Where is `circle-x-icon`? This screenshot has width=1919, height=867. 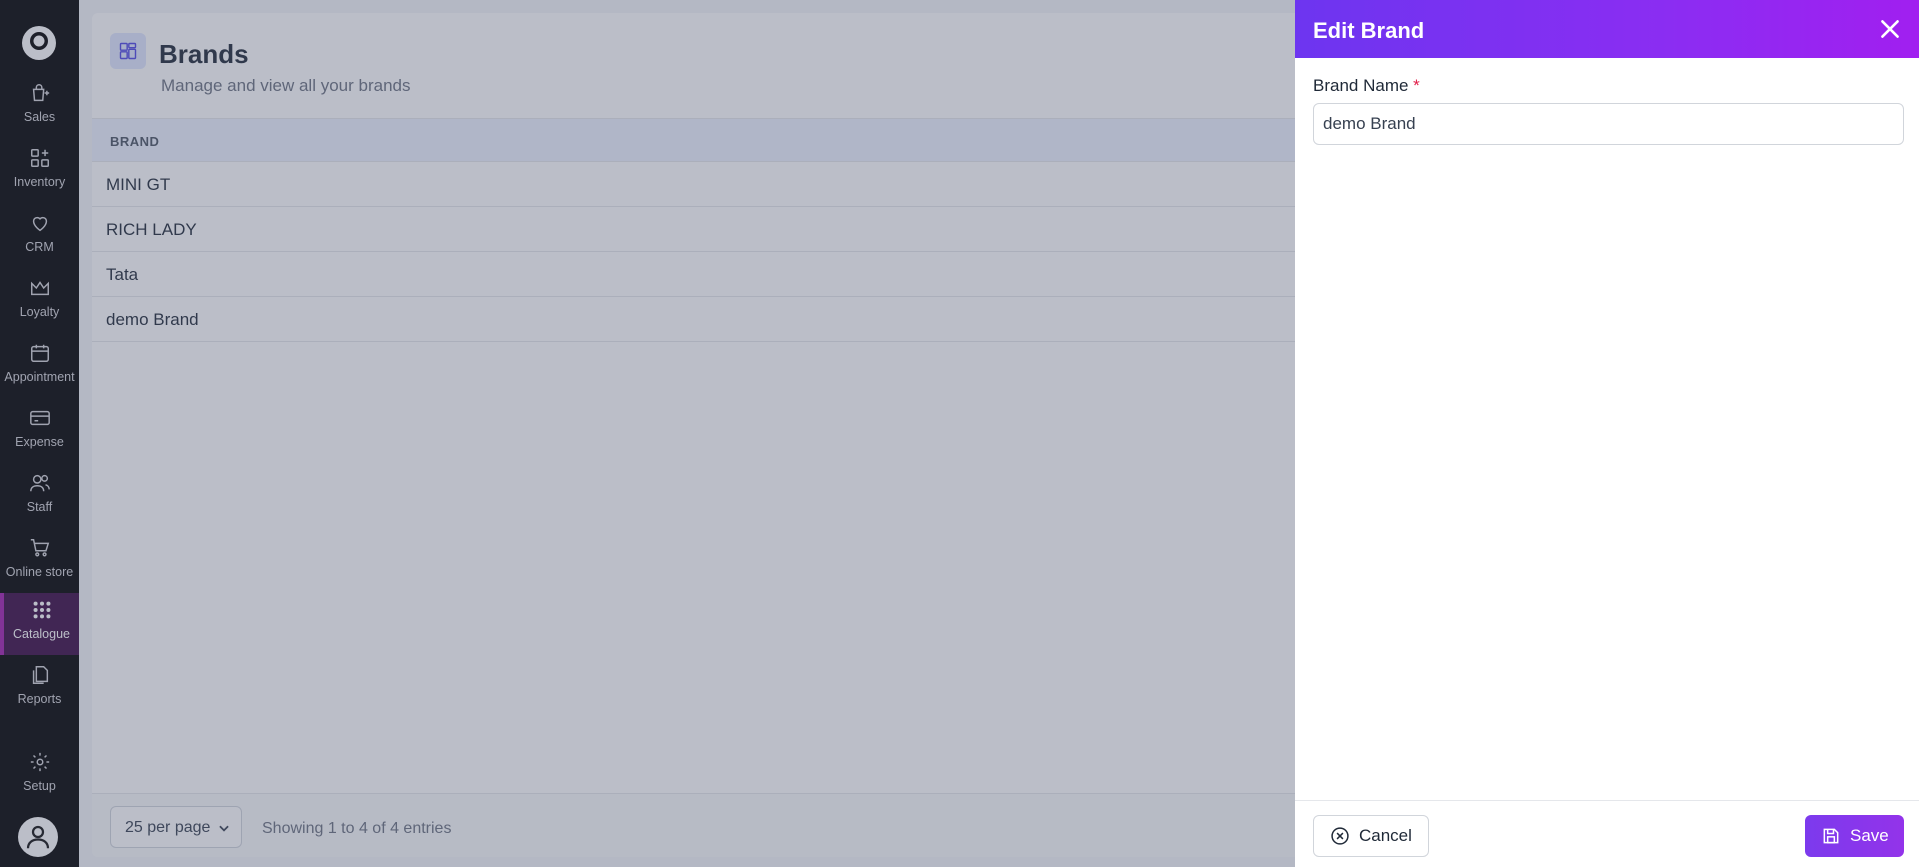 circle-x-icon is located at coordinates (1340, 836).